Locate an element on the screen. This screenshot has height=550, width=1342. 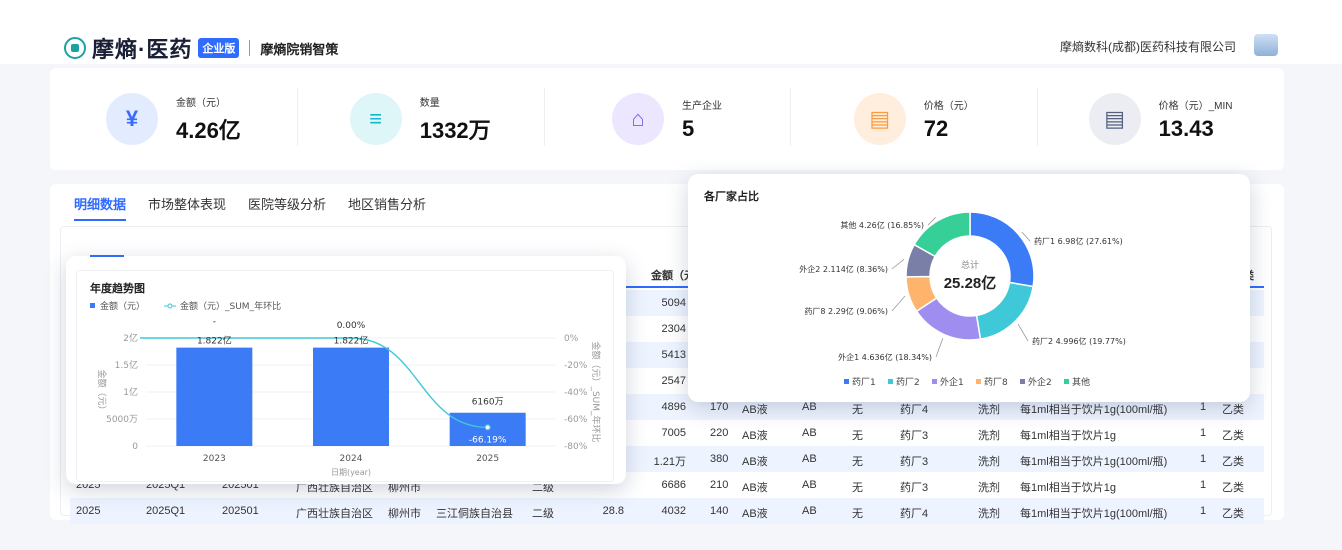
slice-label: 外企1 4.636亿 (18.34%) is located at coordinates (885, 357).